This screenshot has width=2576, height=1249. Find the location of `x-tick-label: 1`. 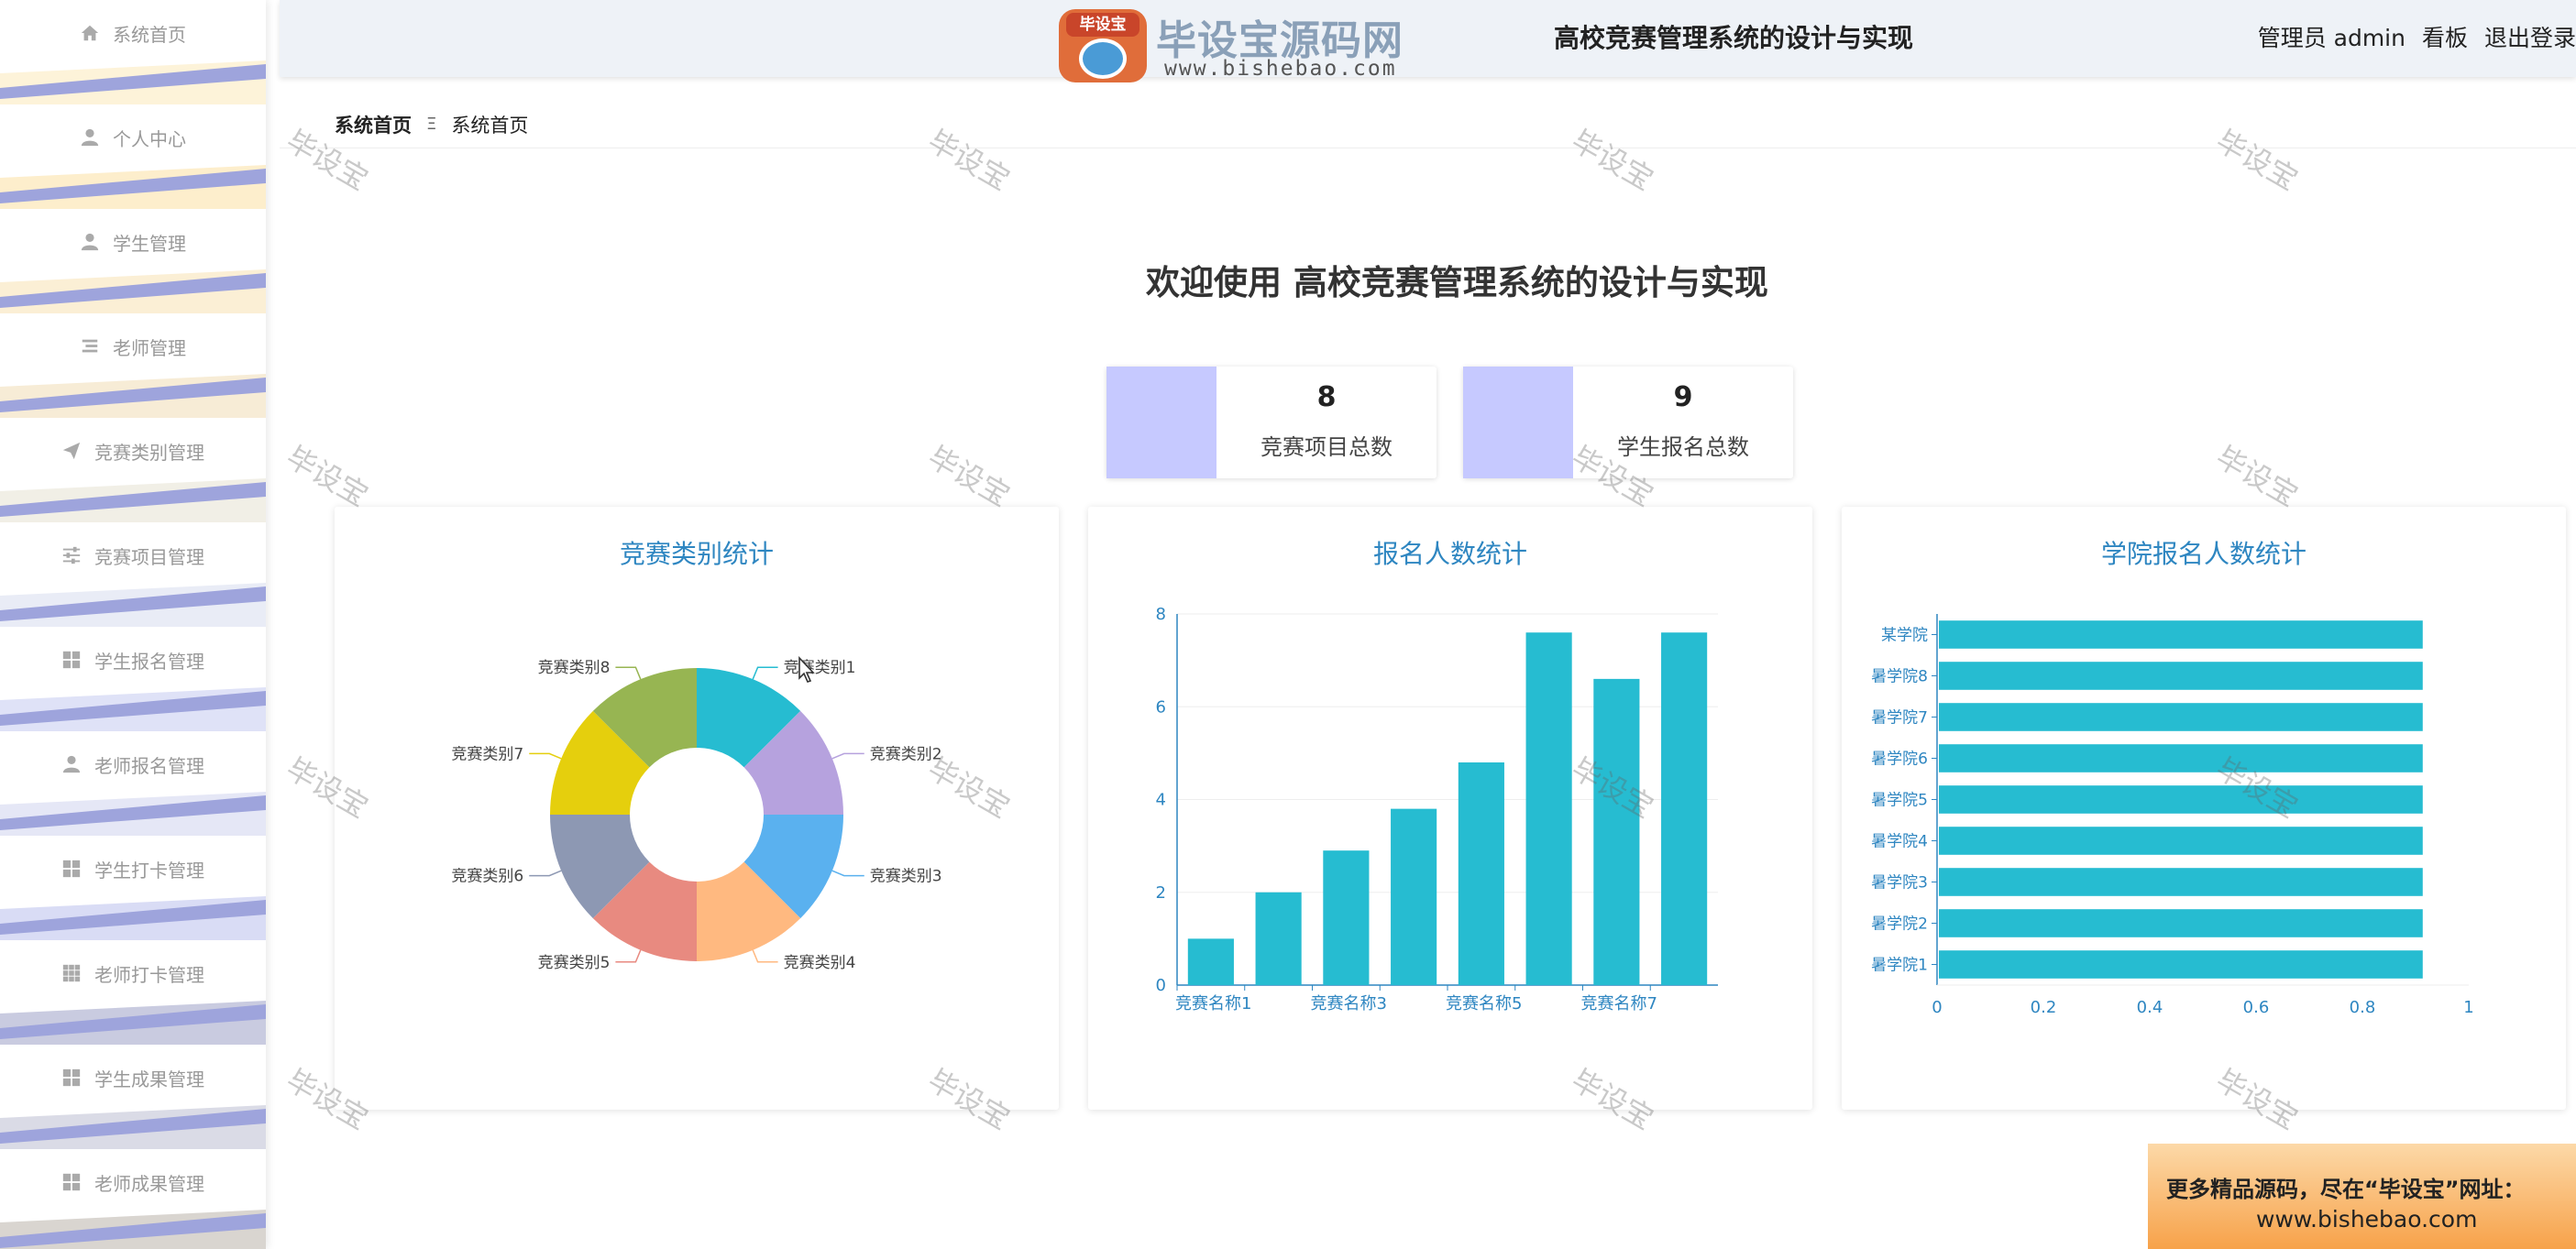

x-tick-label: 1 is located at coordinates (2468, 1007).